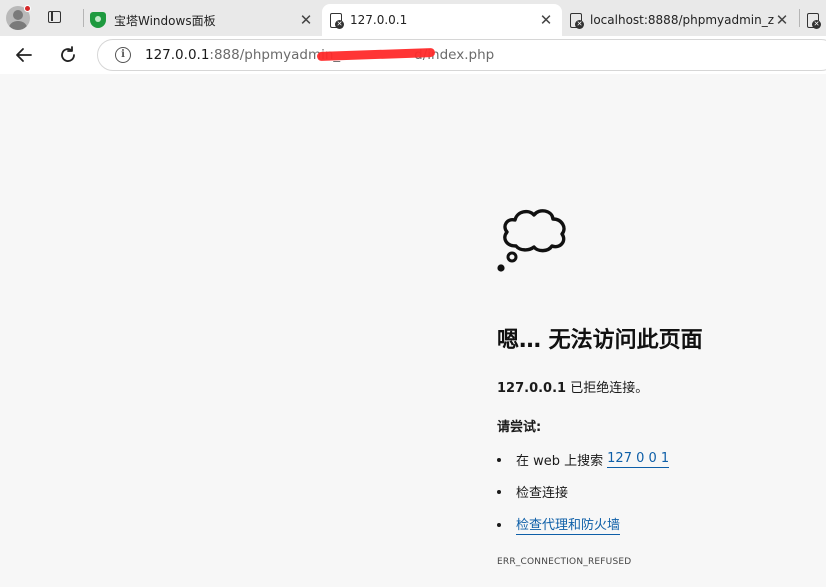 This screenshot has width=826, height=587. I want to click on browser-toolbar: i 127.0.0.1:888/phpmyadmin_ d/index.php, so click(413, 55).